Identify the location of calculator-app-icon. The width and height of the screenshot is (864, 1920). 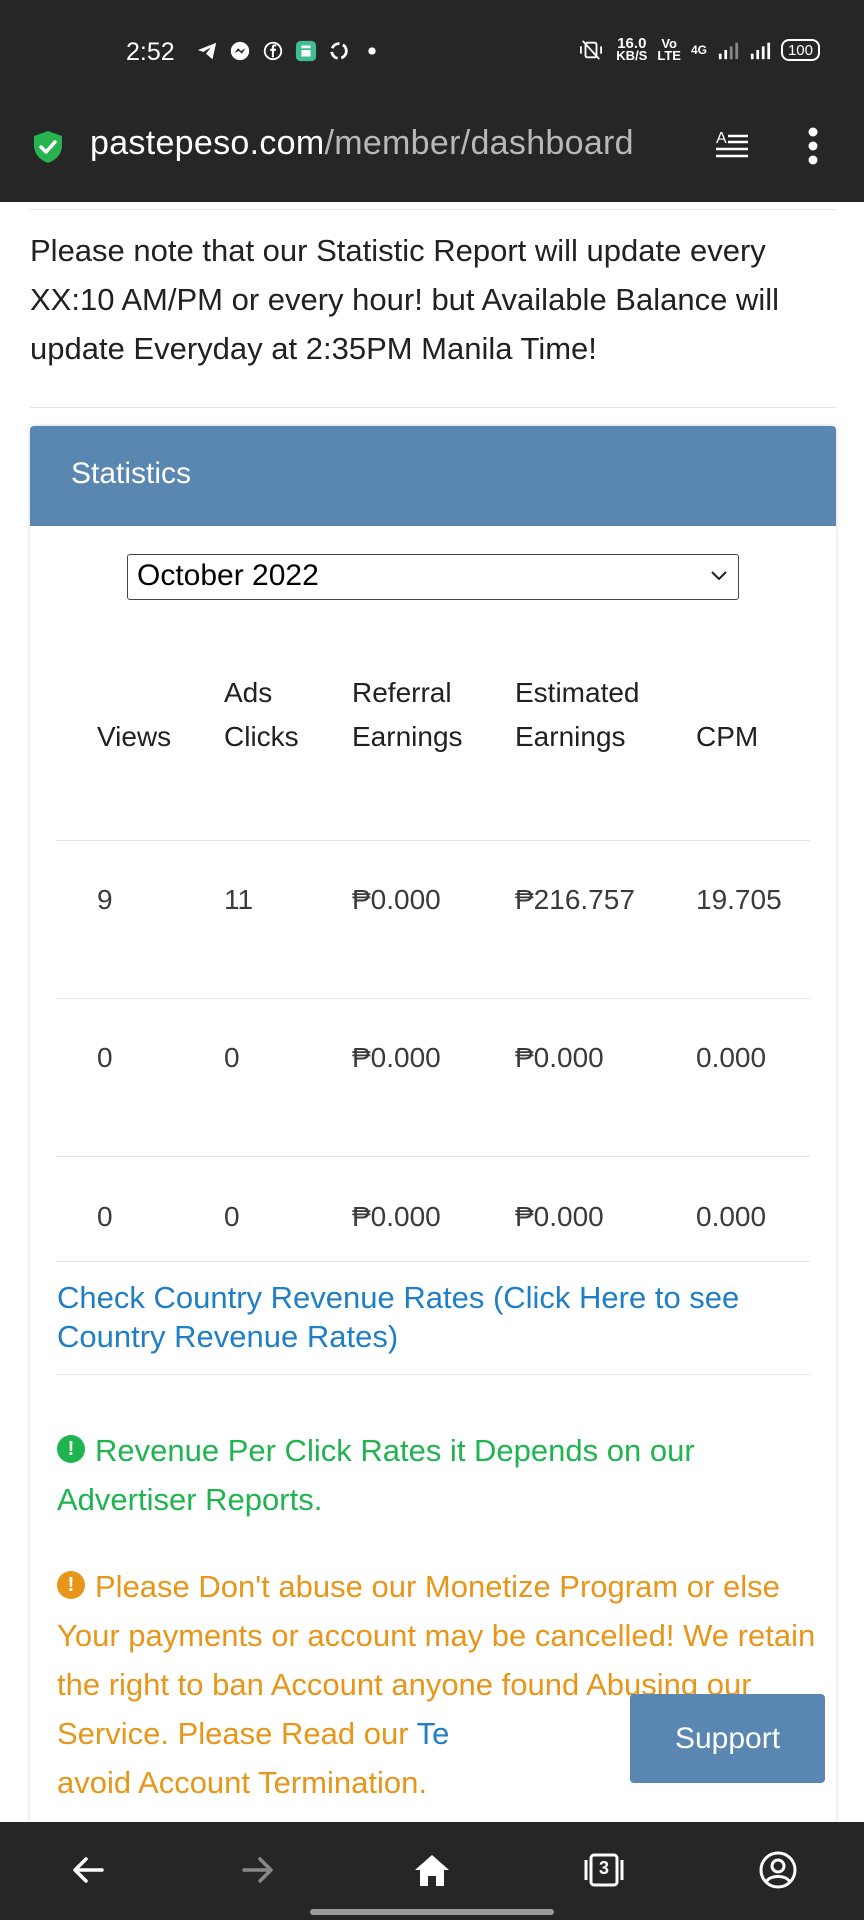
(306, 51).